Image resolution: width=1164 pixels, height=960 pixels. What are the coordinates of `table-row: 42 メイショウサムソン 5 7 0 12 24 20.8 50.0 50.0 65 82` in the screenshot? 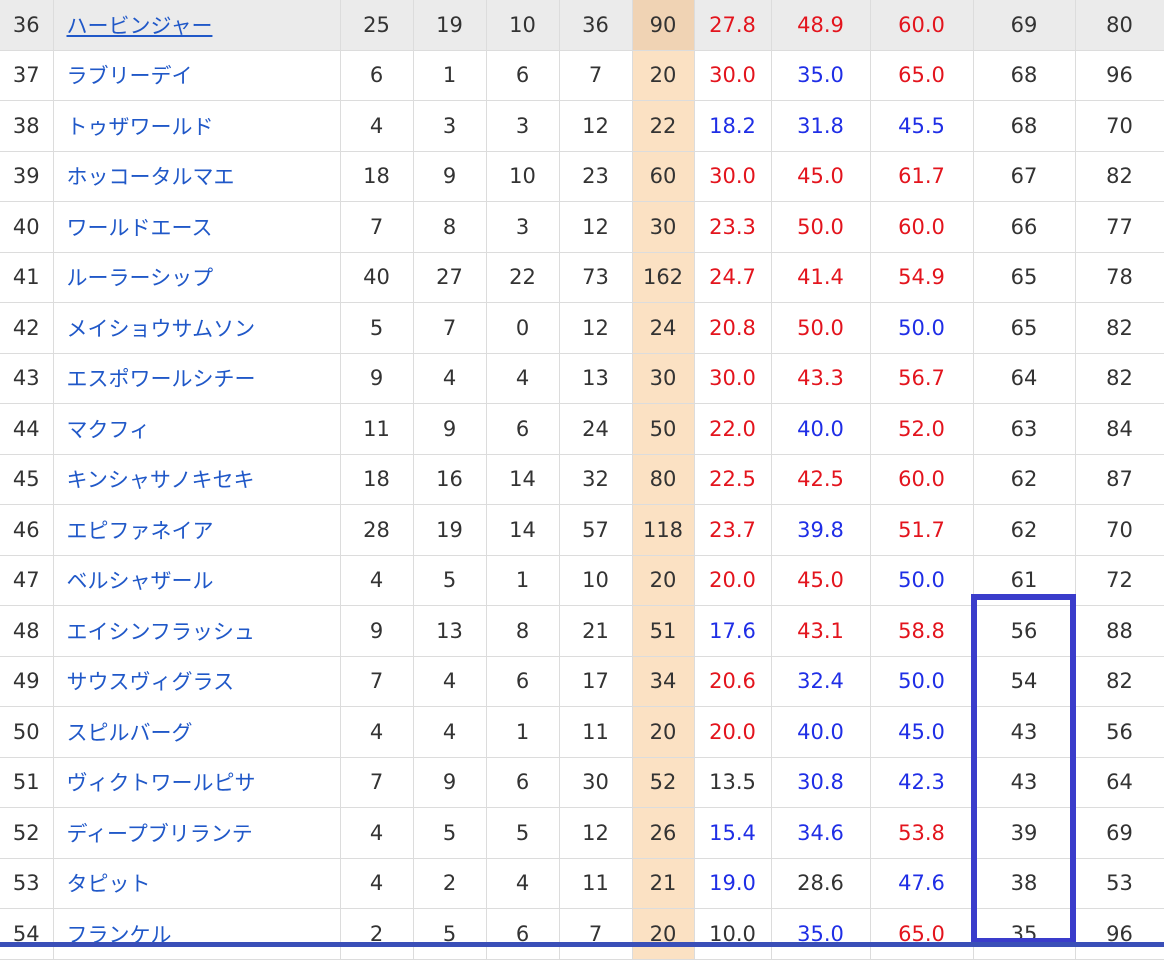 It's located at (582, 328).